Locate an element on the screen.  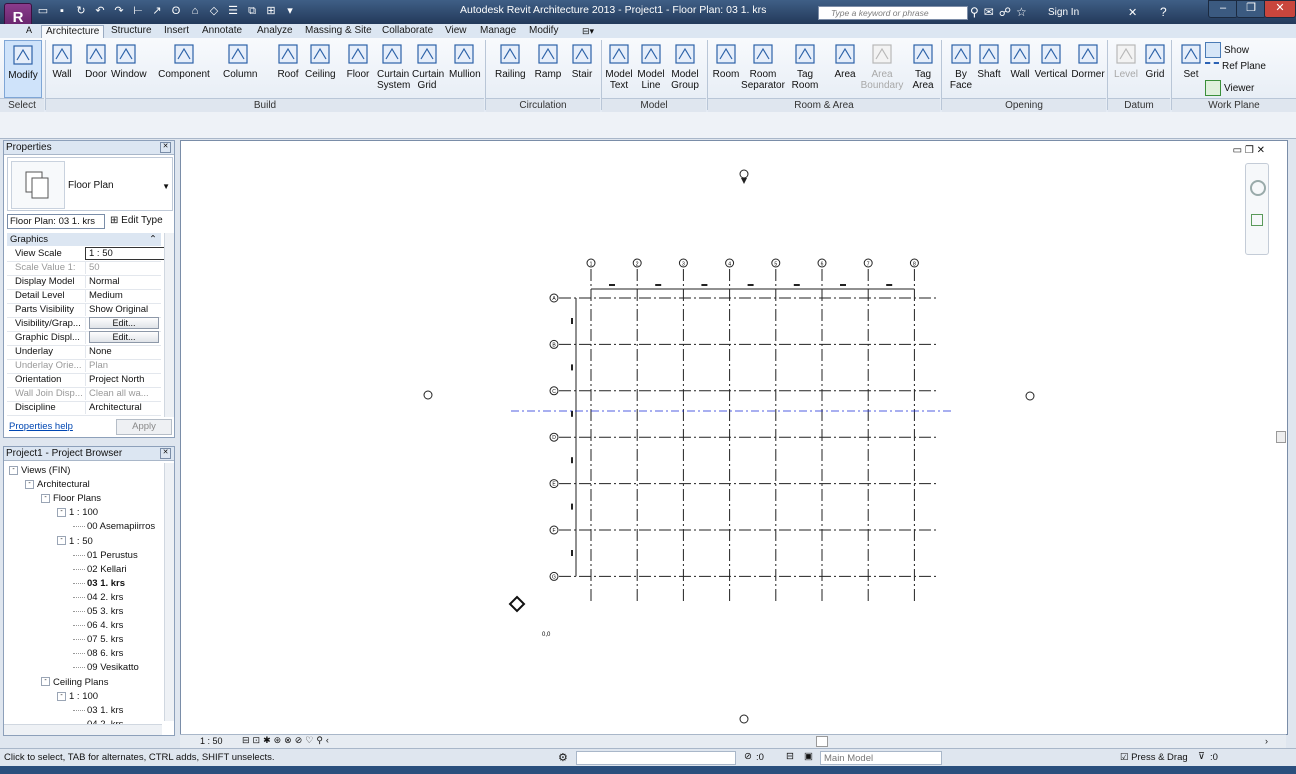
property-row: Scale Value 1: 50 is located at coordinates (84, 268).